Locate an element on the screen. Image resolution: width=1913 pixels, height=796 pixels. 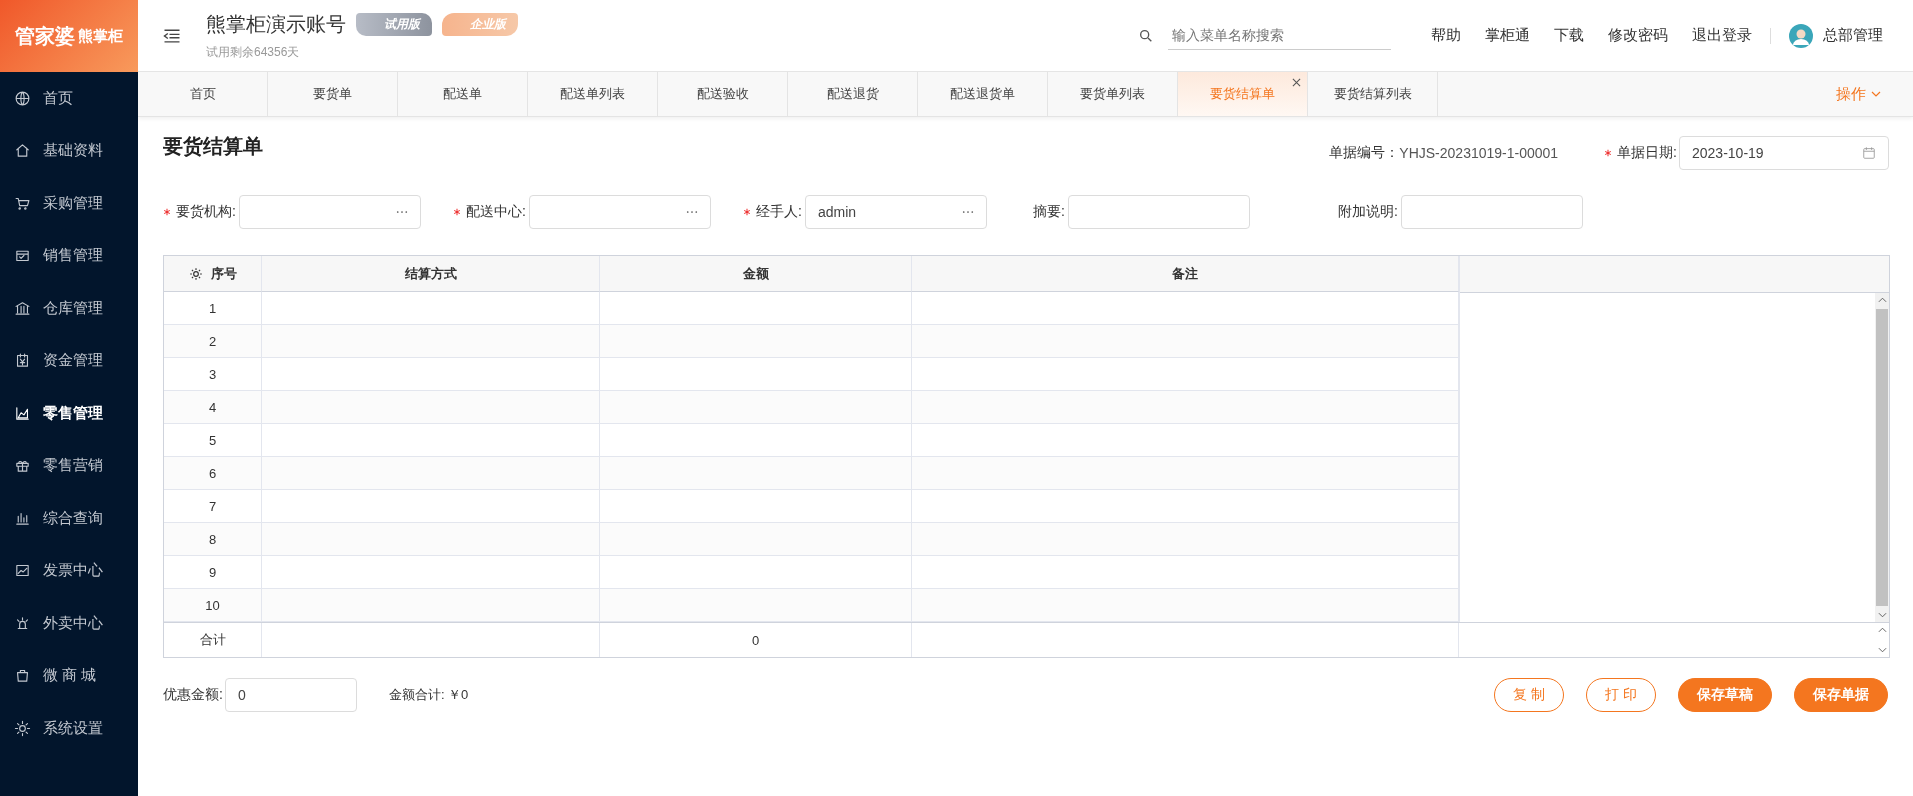
sidebar-item: 首页 is located at coordinates (69, 98).